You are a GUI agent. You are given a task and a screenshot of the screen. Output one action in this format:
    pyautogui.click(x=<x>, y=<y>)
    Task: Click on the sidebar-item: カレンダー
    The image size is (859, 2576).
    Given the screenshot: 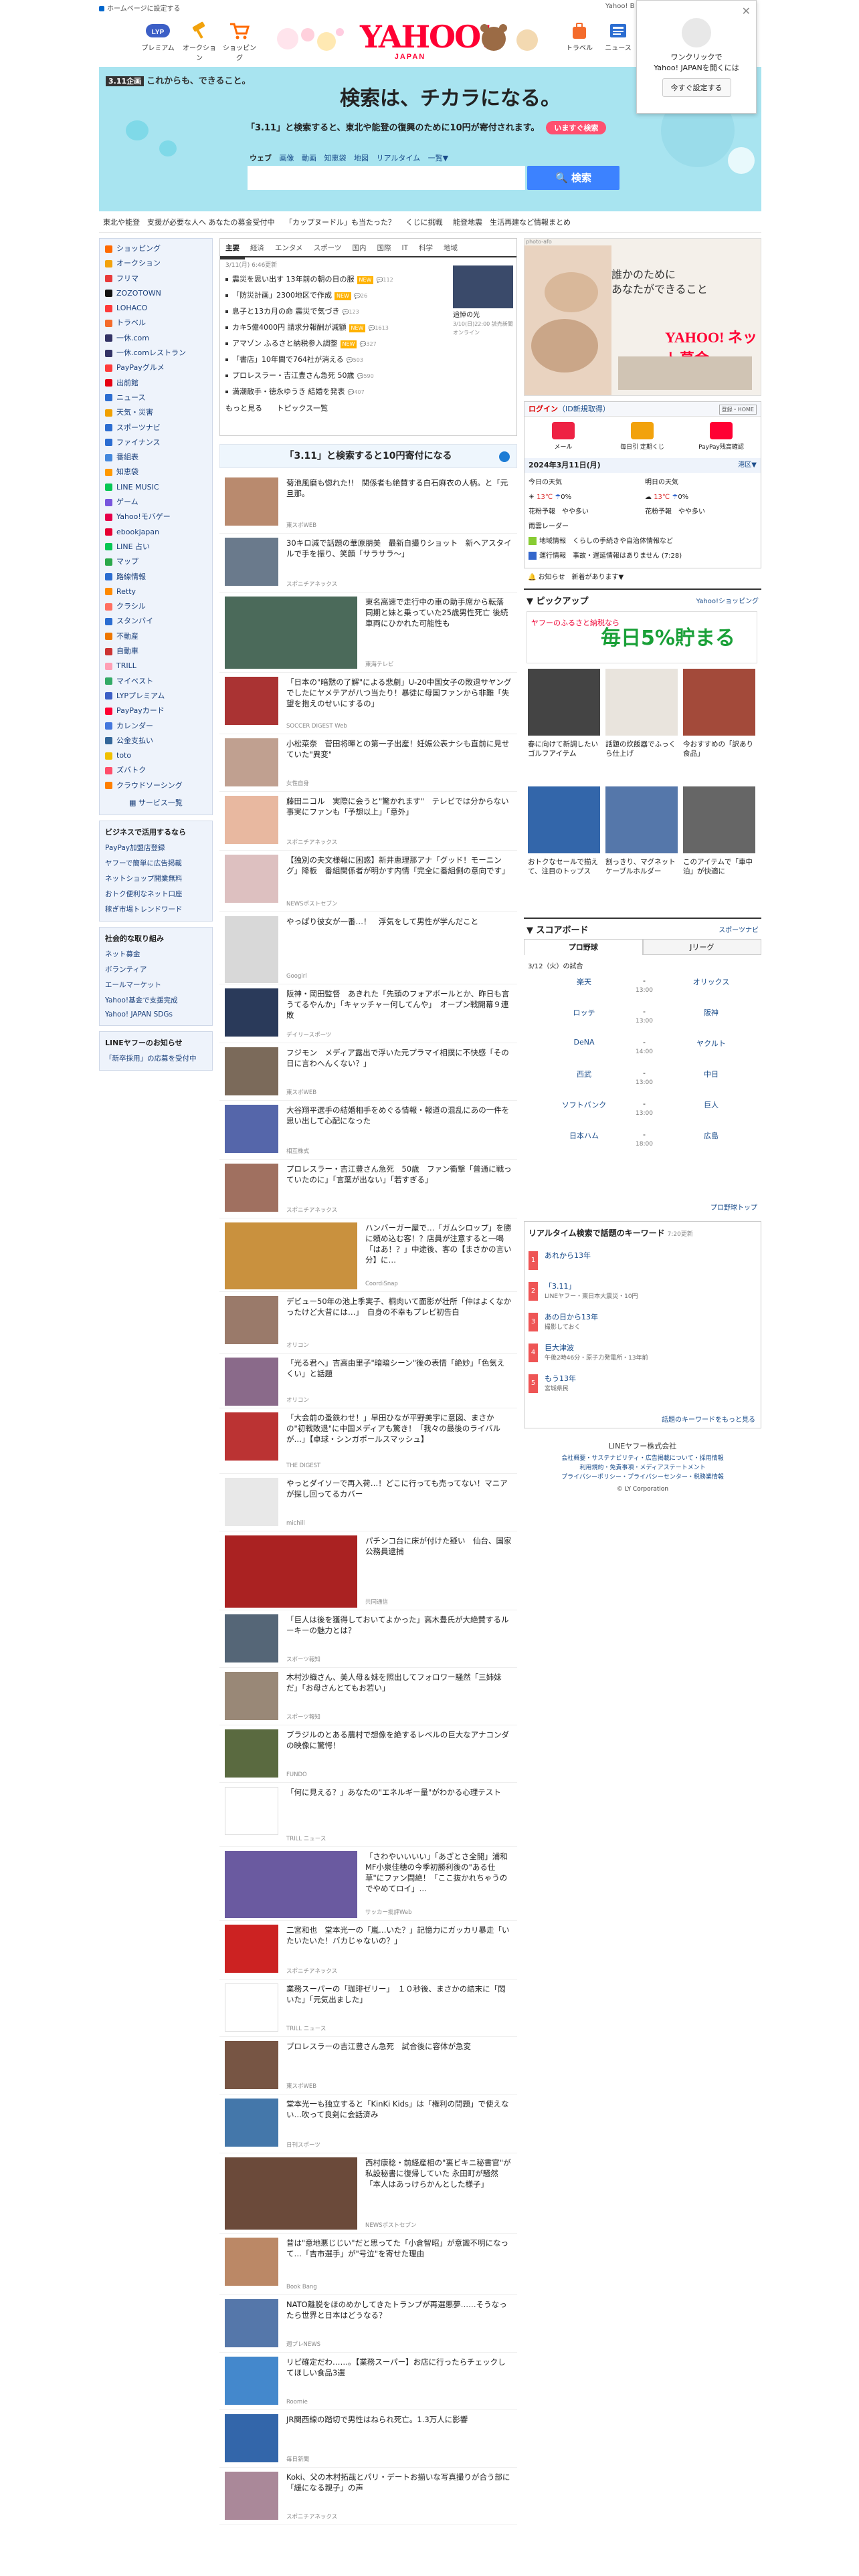 What is the action you would take?
    pyautogui.click(x=156, y=726)
    